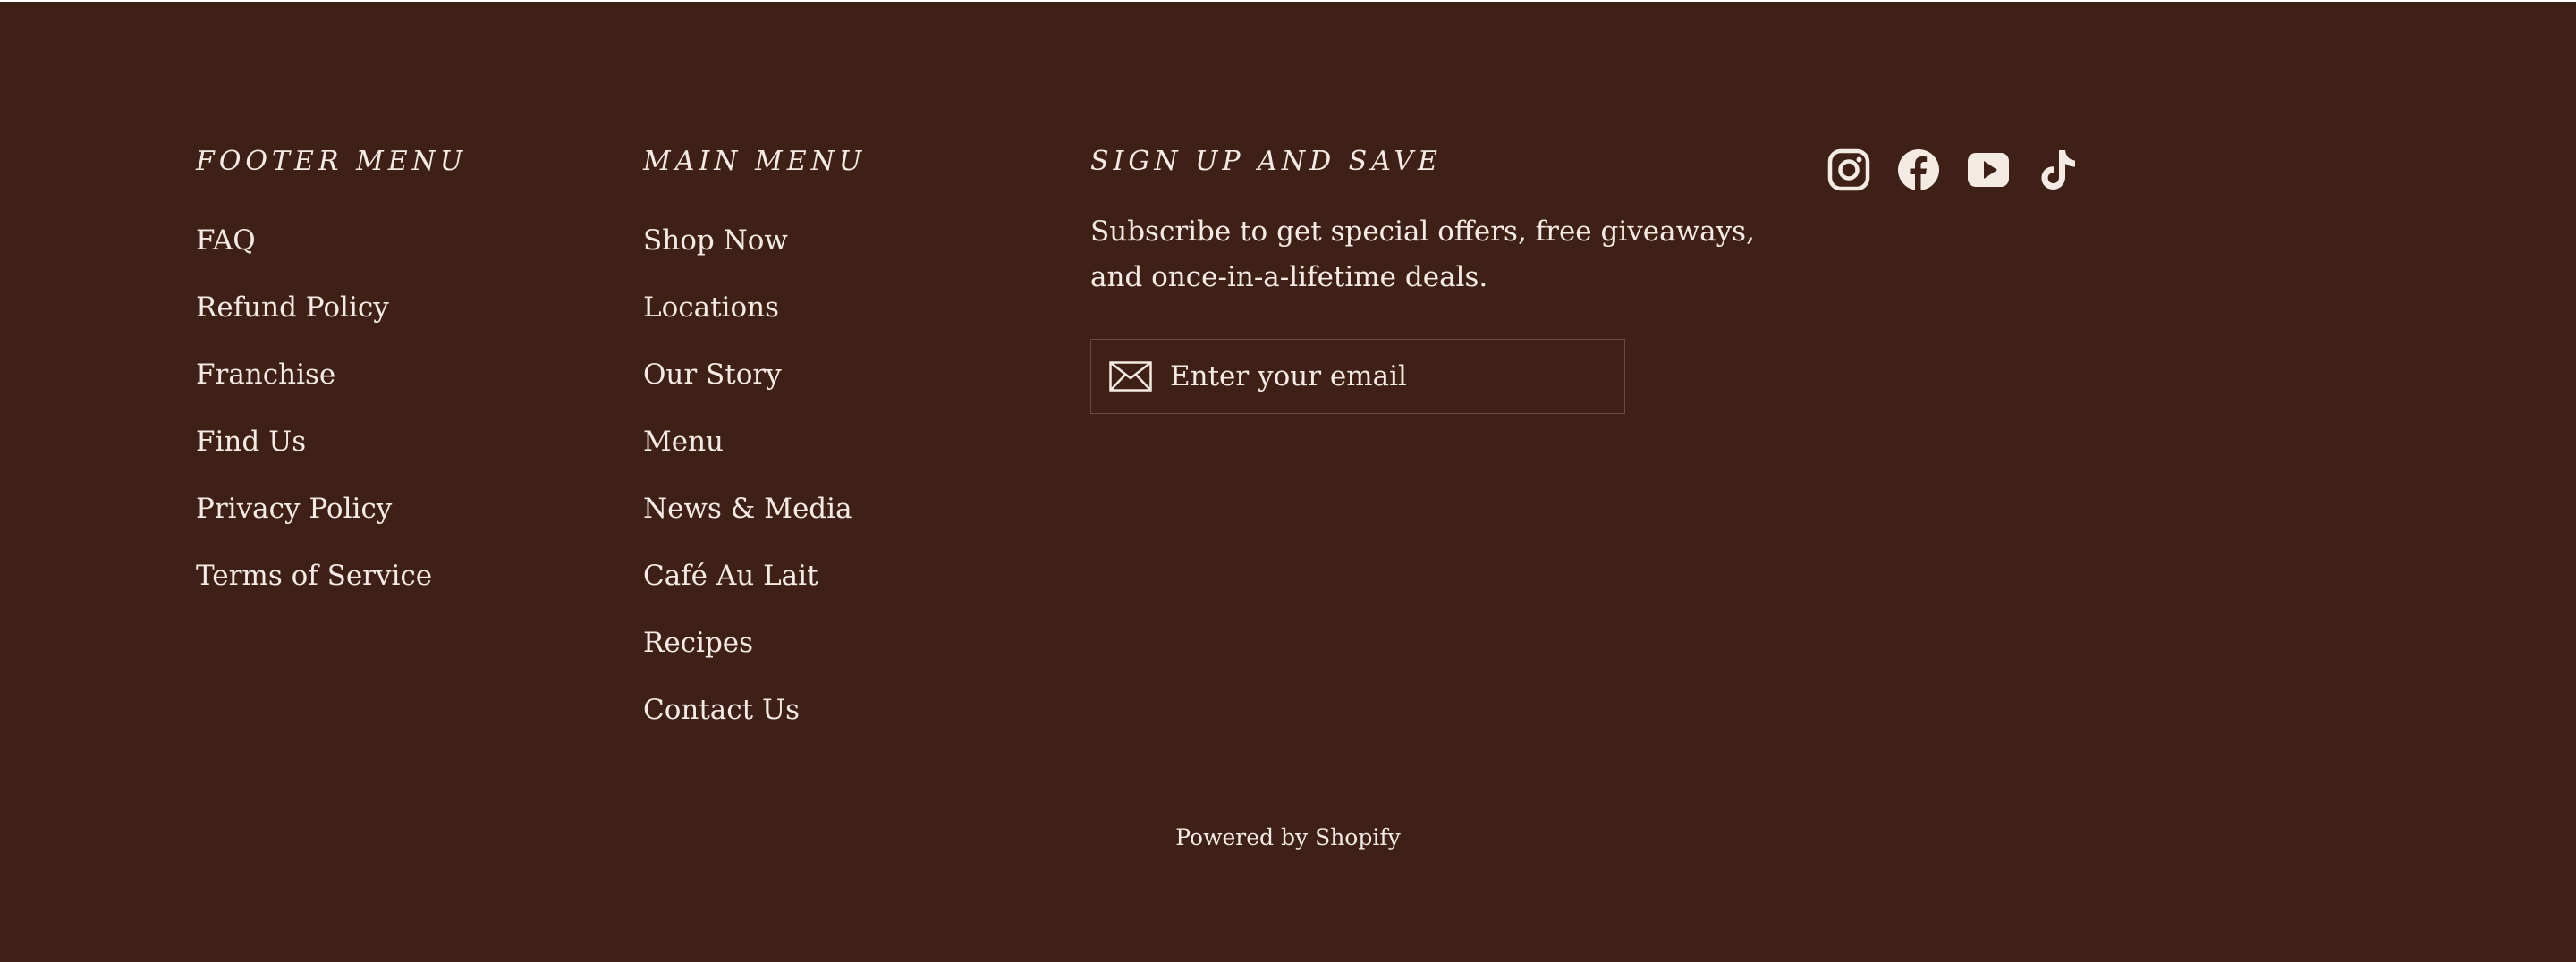 This screenshot has width=2576, height=962. I want to click on main-menu-item-cafe-au-lait: Café Au Lait, so click(747, 591).